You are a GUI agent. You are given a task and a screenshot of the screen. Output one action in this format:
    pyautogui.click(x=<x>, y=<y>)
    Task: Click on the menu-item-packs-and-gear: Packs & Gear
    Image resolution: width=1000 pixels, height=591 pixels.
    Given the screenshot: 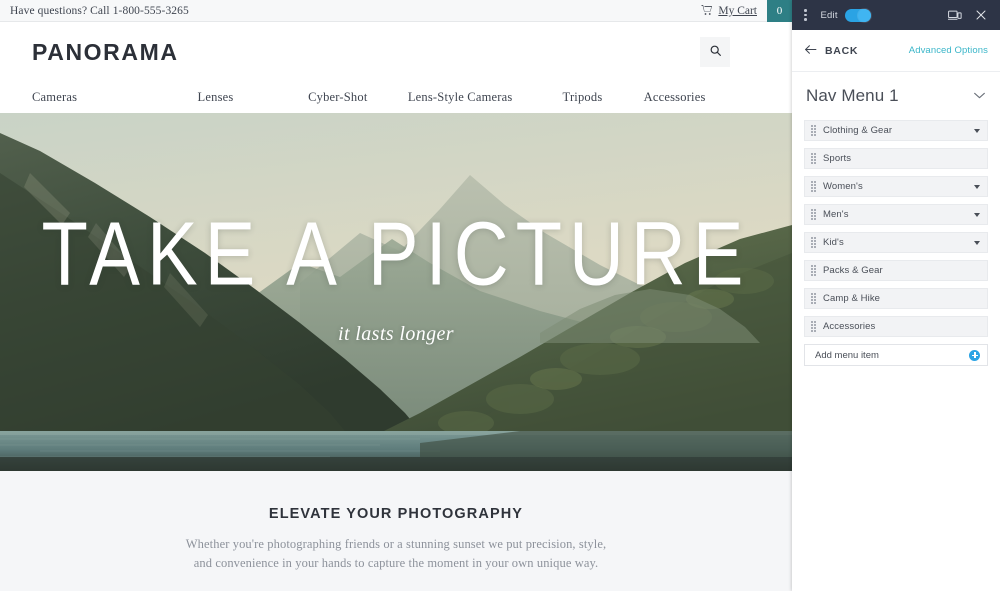 What is the action you would take?
    pyautogui.click(x=896, y=270)
    